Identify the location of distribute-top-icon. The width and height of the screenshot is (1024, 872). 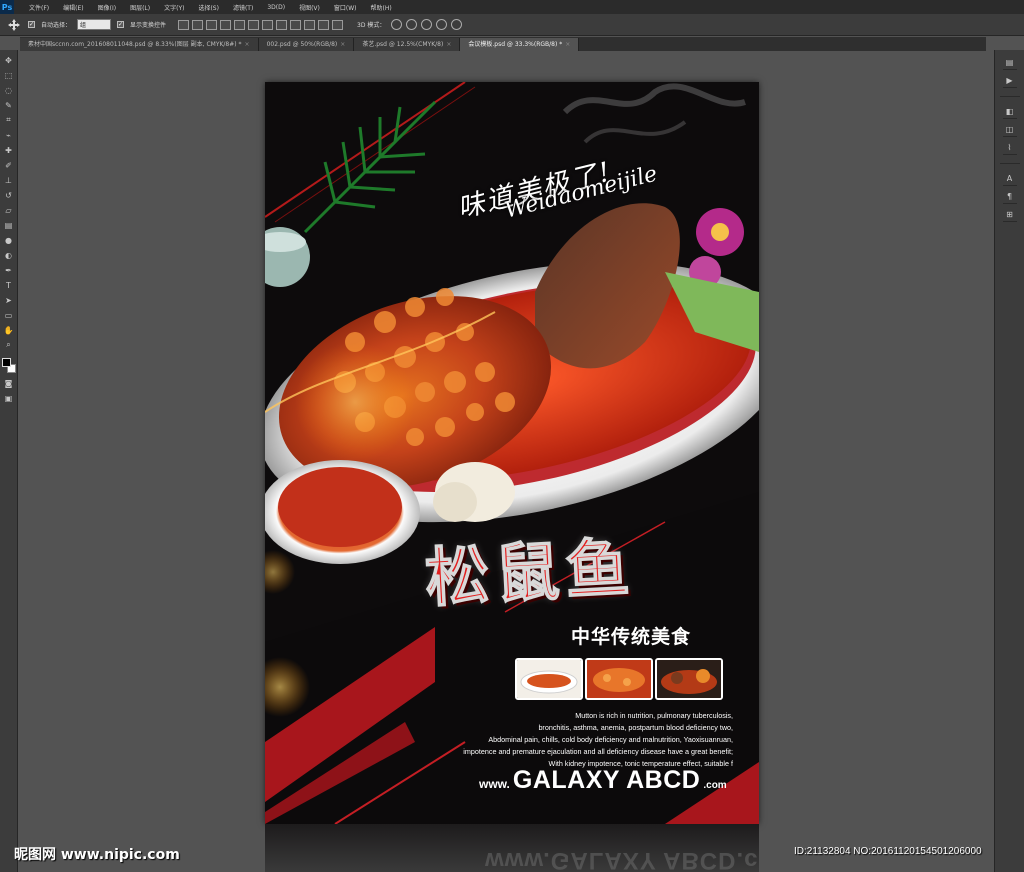
(268, 24).